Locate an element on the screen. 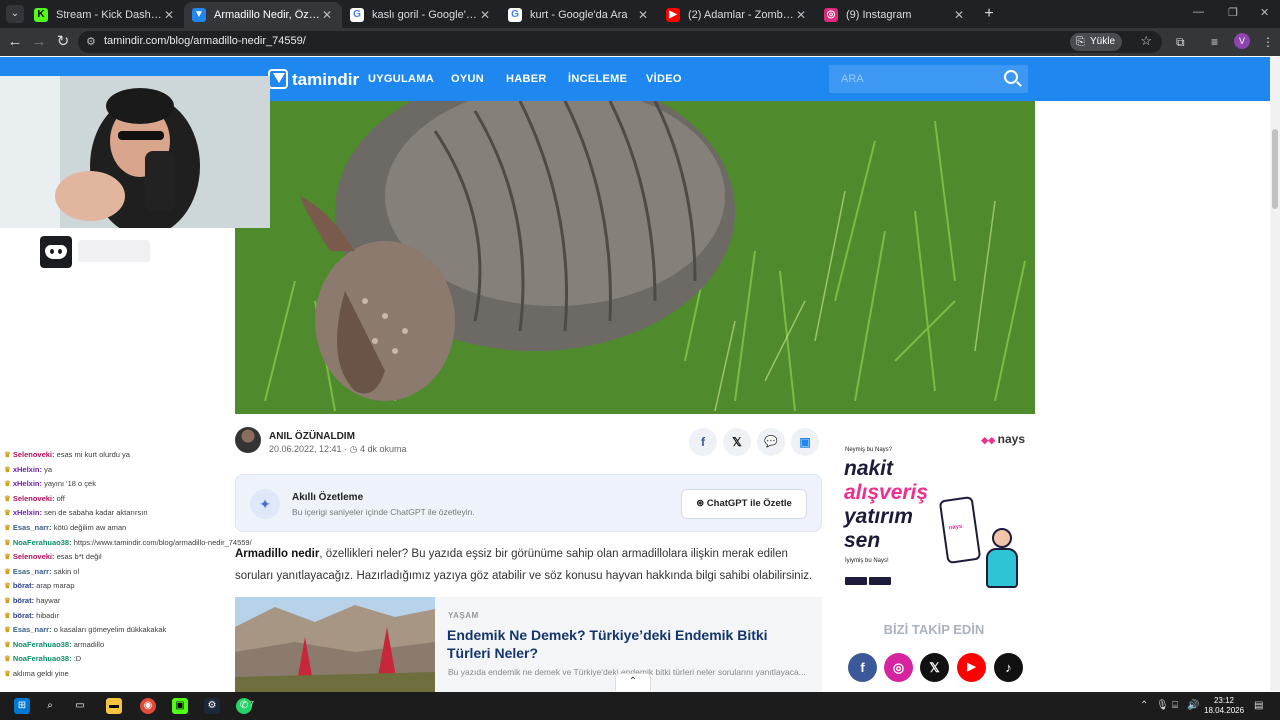 This screenshot has height=720, width=1280. tab-google-kurt: G kurt - Google'da Ara ✕ is located at coordinates (579, 15).